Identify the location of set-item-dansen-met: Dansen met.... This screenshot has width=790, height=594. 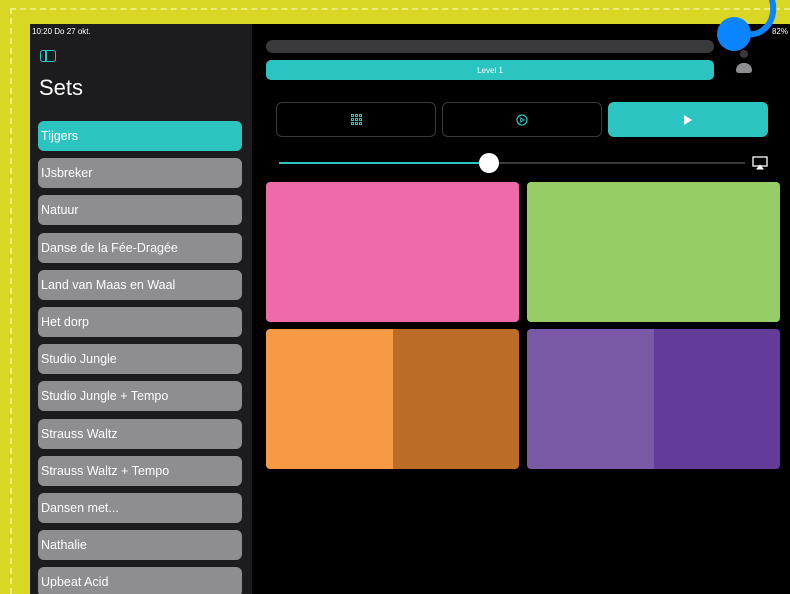
(140, 507).